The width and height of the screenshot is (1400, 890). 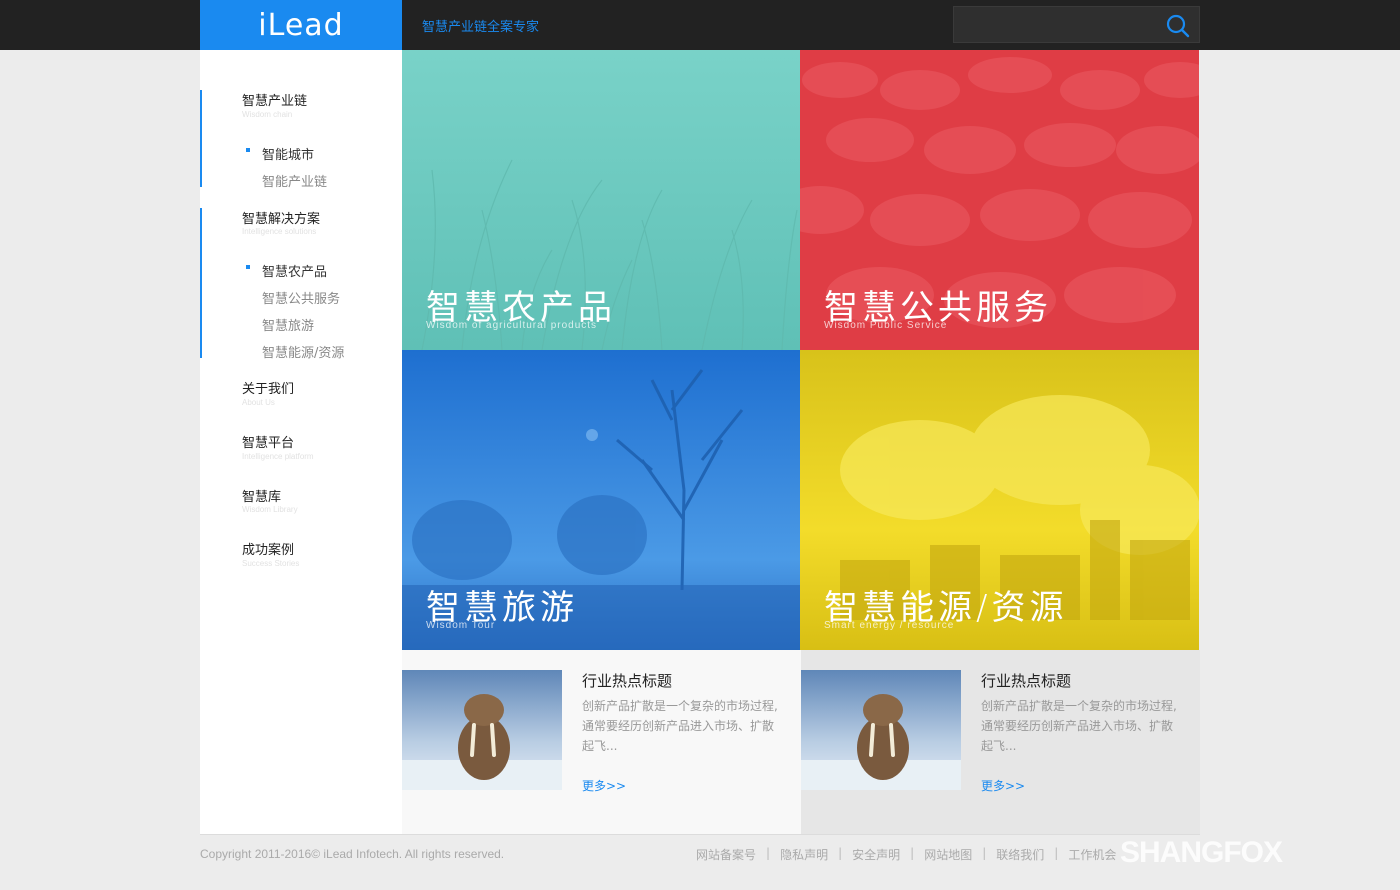 I want to click on nav-item-smart-city: 智能城市, so click(x=288, y=153).